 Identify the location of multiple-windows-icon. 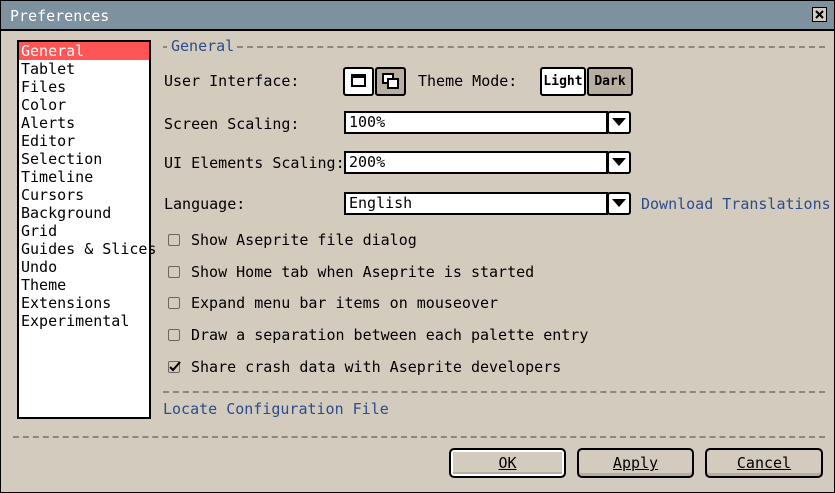
(390, 81).